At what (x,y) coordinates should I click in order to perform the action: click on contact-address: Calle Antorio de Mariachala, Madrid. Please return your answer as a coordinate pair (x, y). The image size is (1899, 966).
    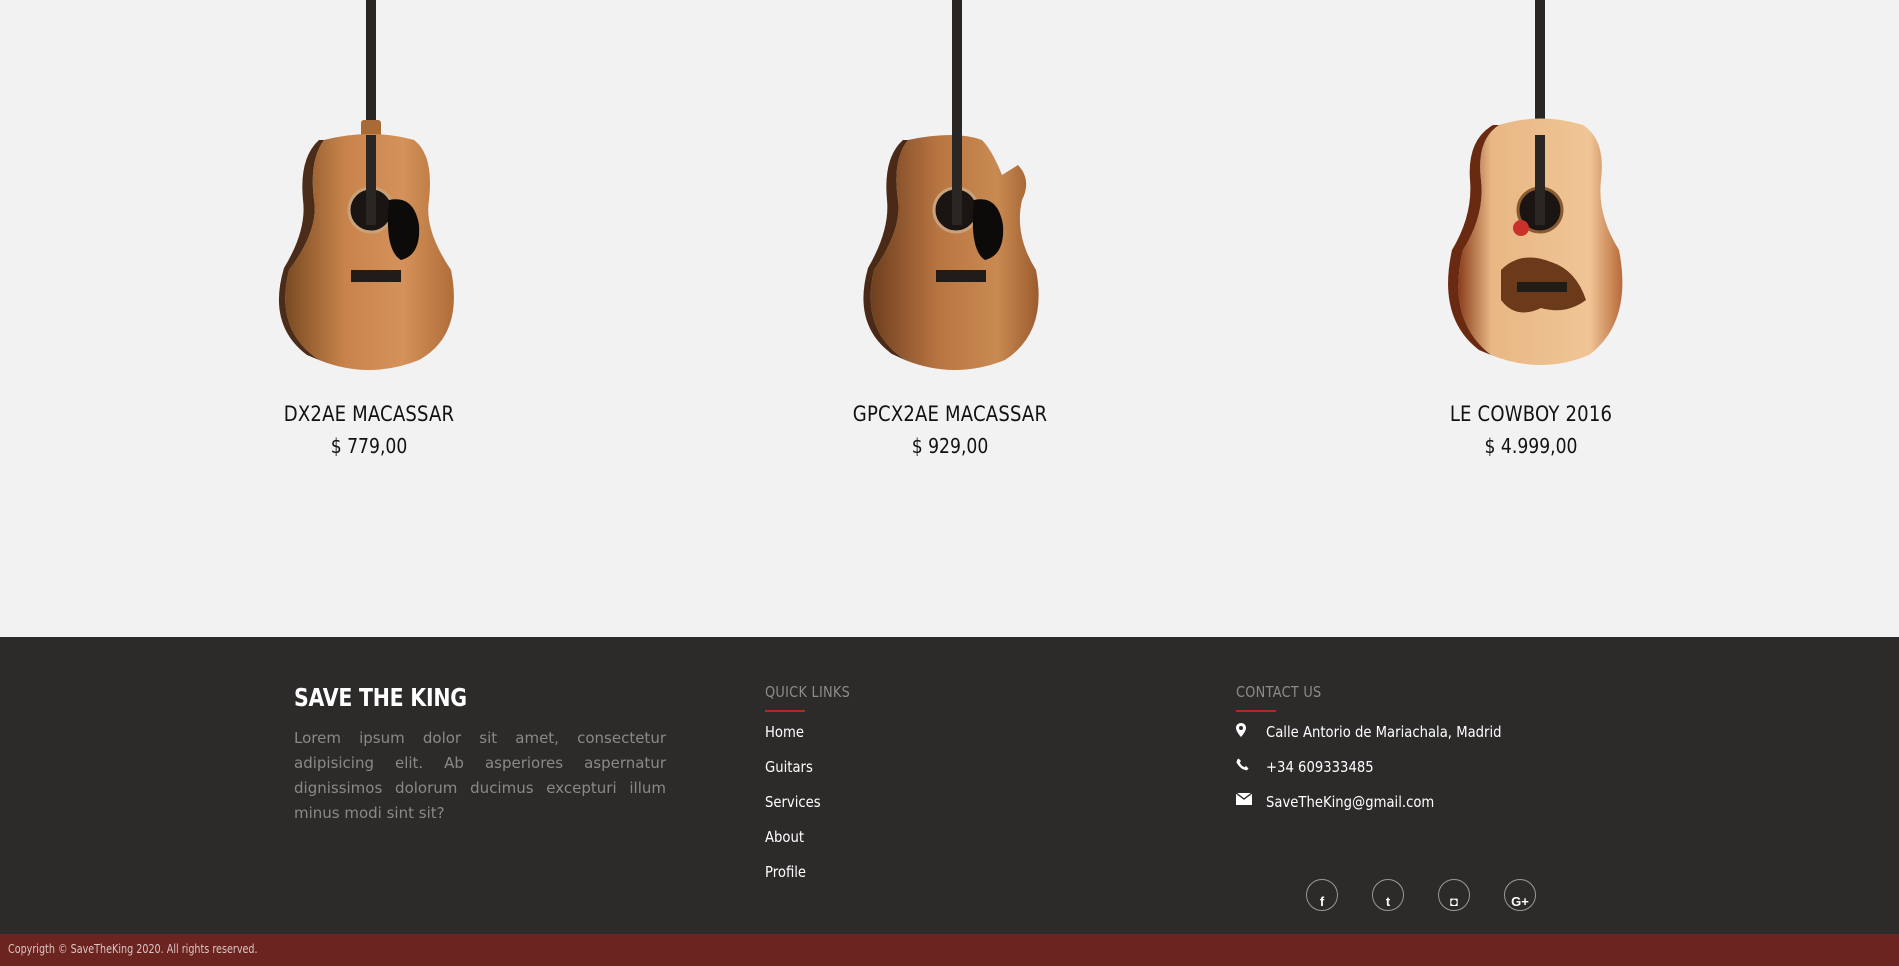
    Looking at the image, I should click on (1436, 740).